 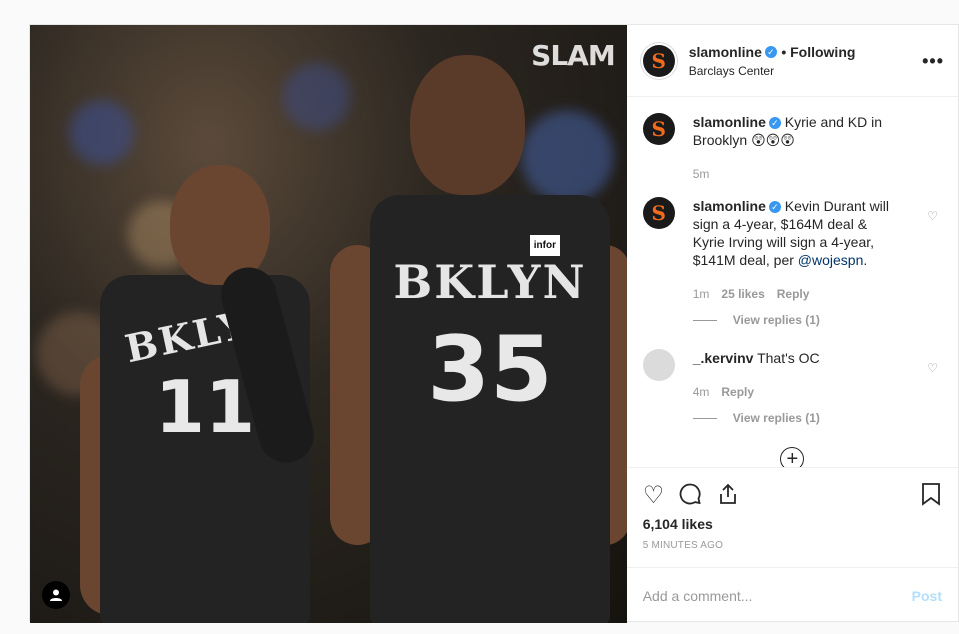 What do you see at coordinates (792, 509) in the screenshot?
I see `post-actions: ♡ 6,104 likes 5 MINUTES AGO` at bounding box center [792, 509].